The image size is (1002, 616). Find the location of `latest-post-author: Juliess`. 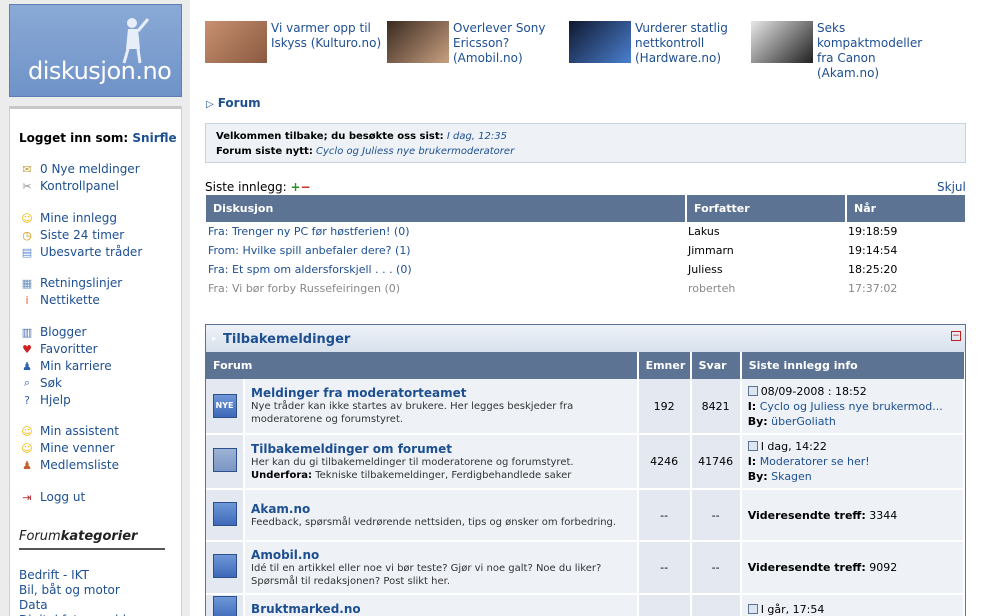

latest-post-author: Juliess is located at coordinates (766, 269).